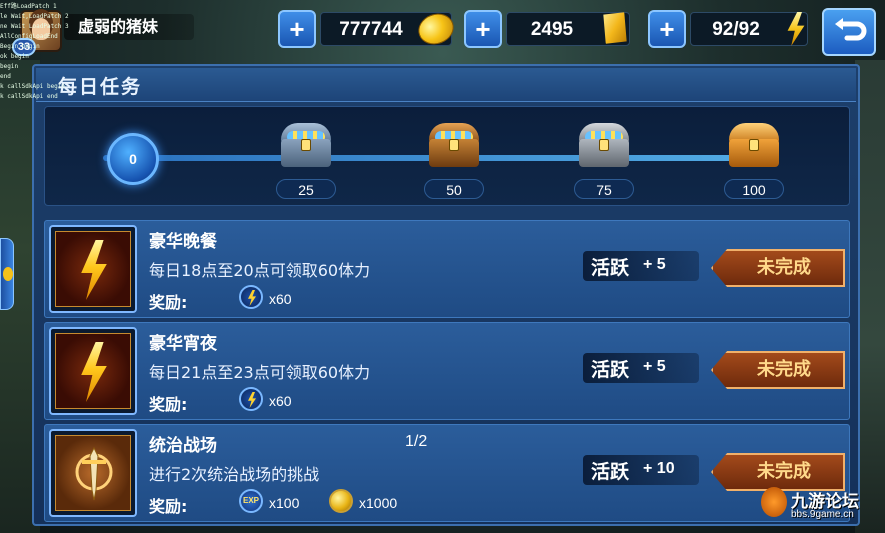 The height and width of the screenshot is (533, 885). Describe the element at coordinates (446, 85) in the screenshot. I see `panel-title-bar: 每日任务` at that location.